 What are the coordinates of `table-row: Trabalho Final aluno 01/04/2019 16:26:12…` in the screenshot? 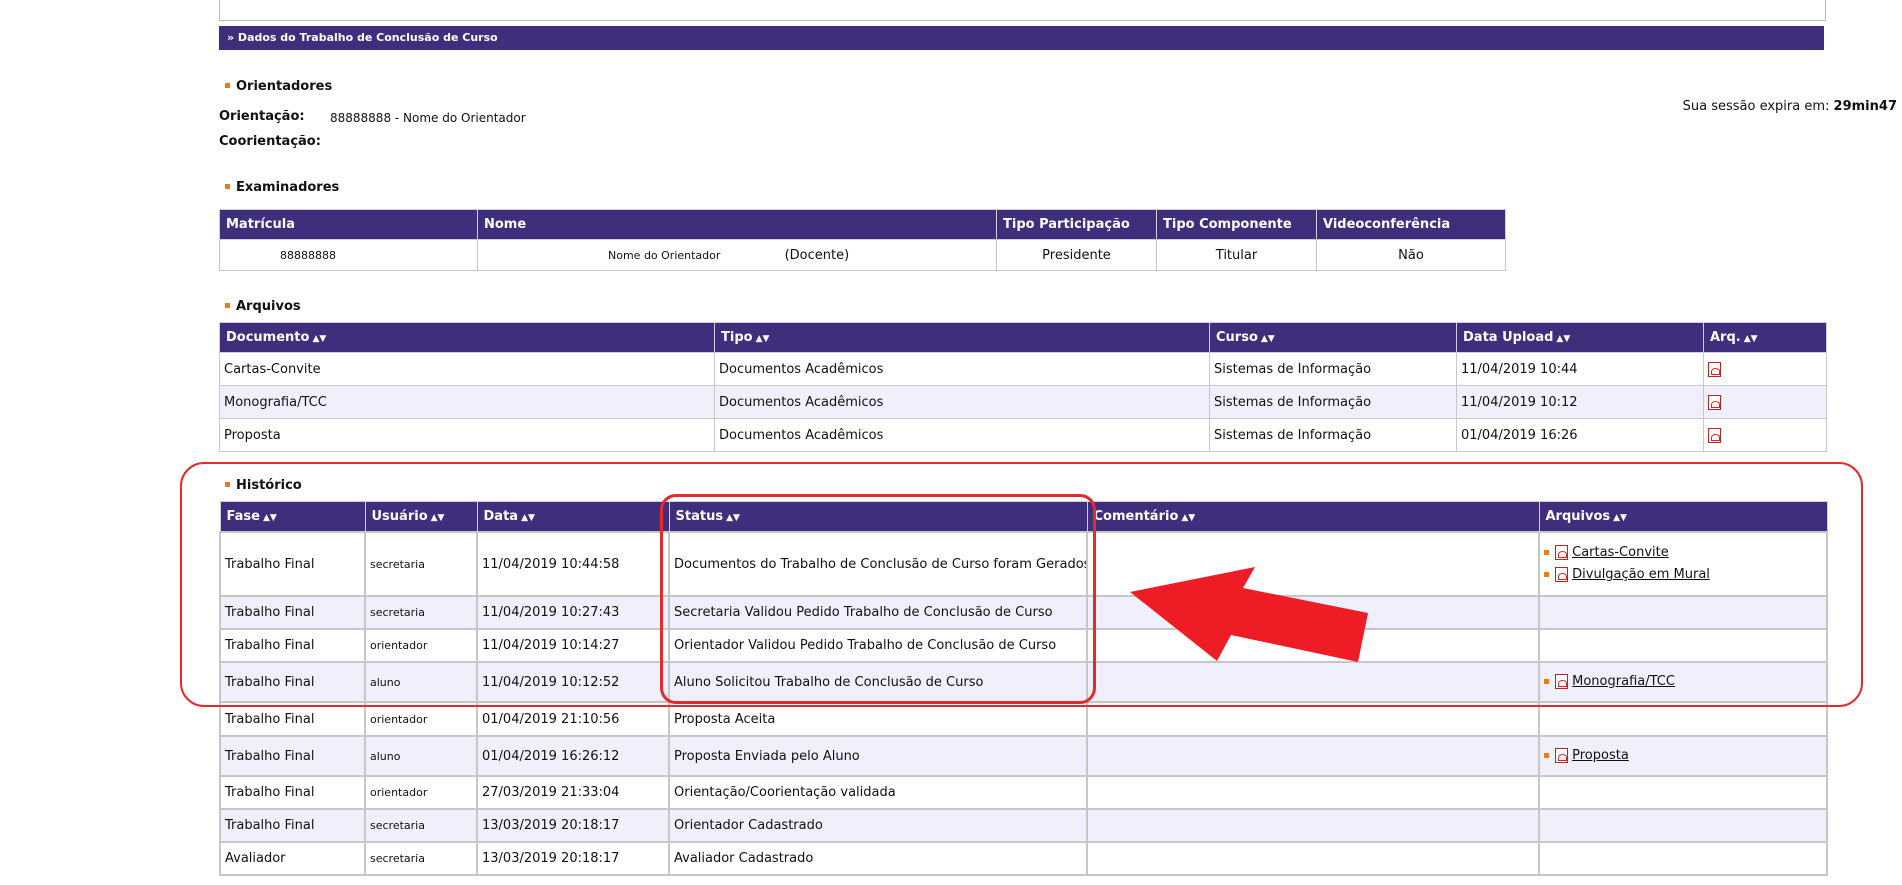 It's located at (1023, 756).